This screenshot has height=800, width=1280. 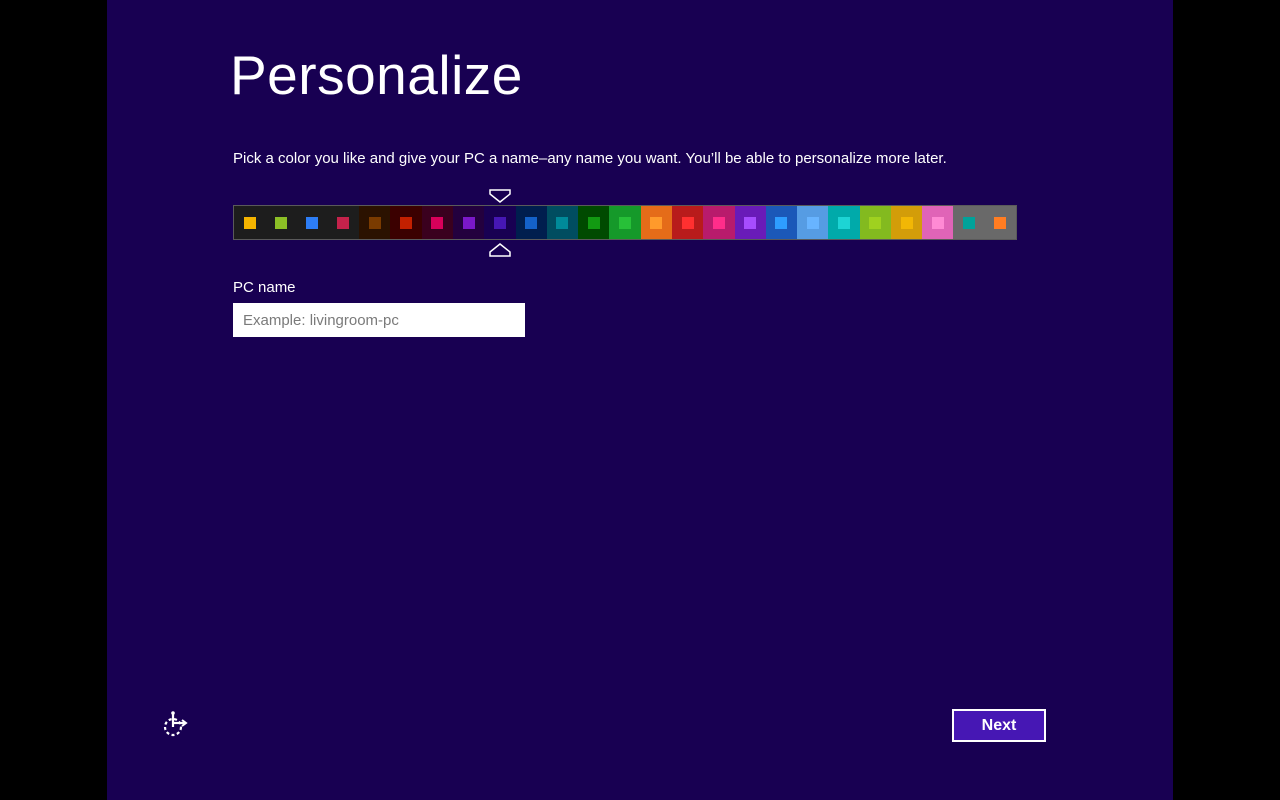 What do you see at coordinates (999, 725) in the screenshot?
I see `next-button: Next` at bounding box center [999, 725].